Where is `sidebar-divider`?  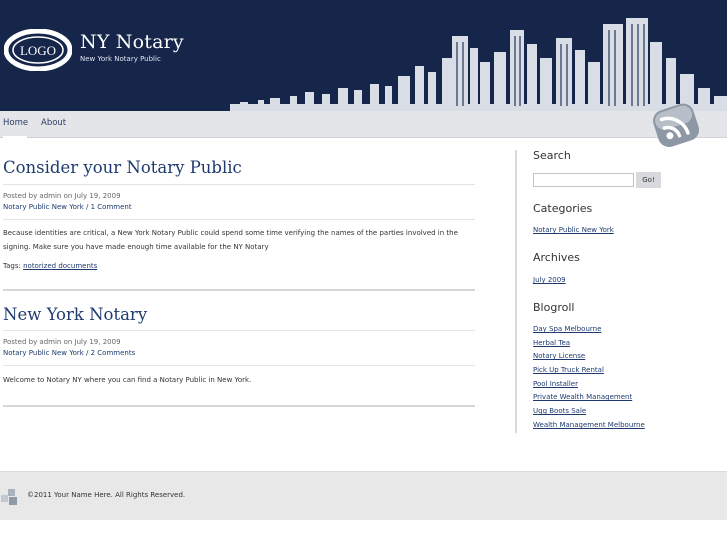
sidebar-divider is located at coordinates (516, 291).